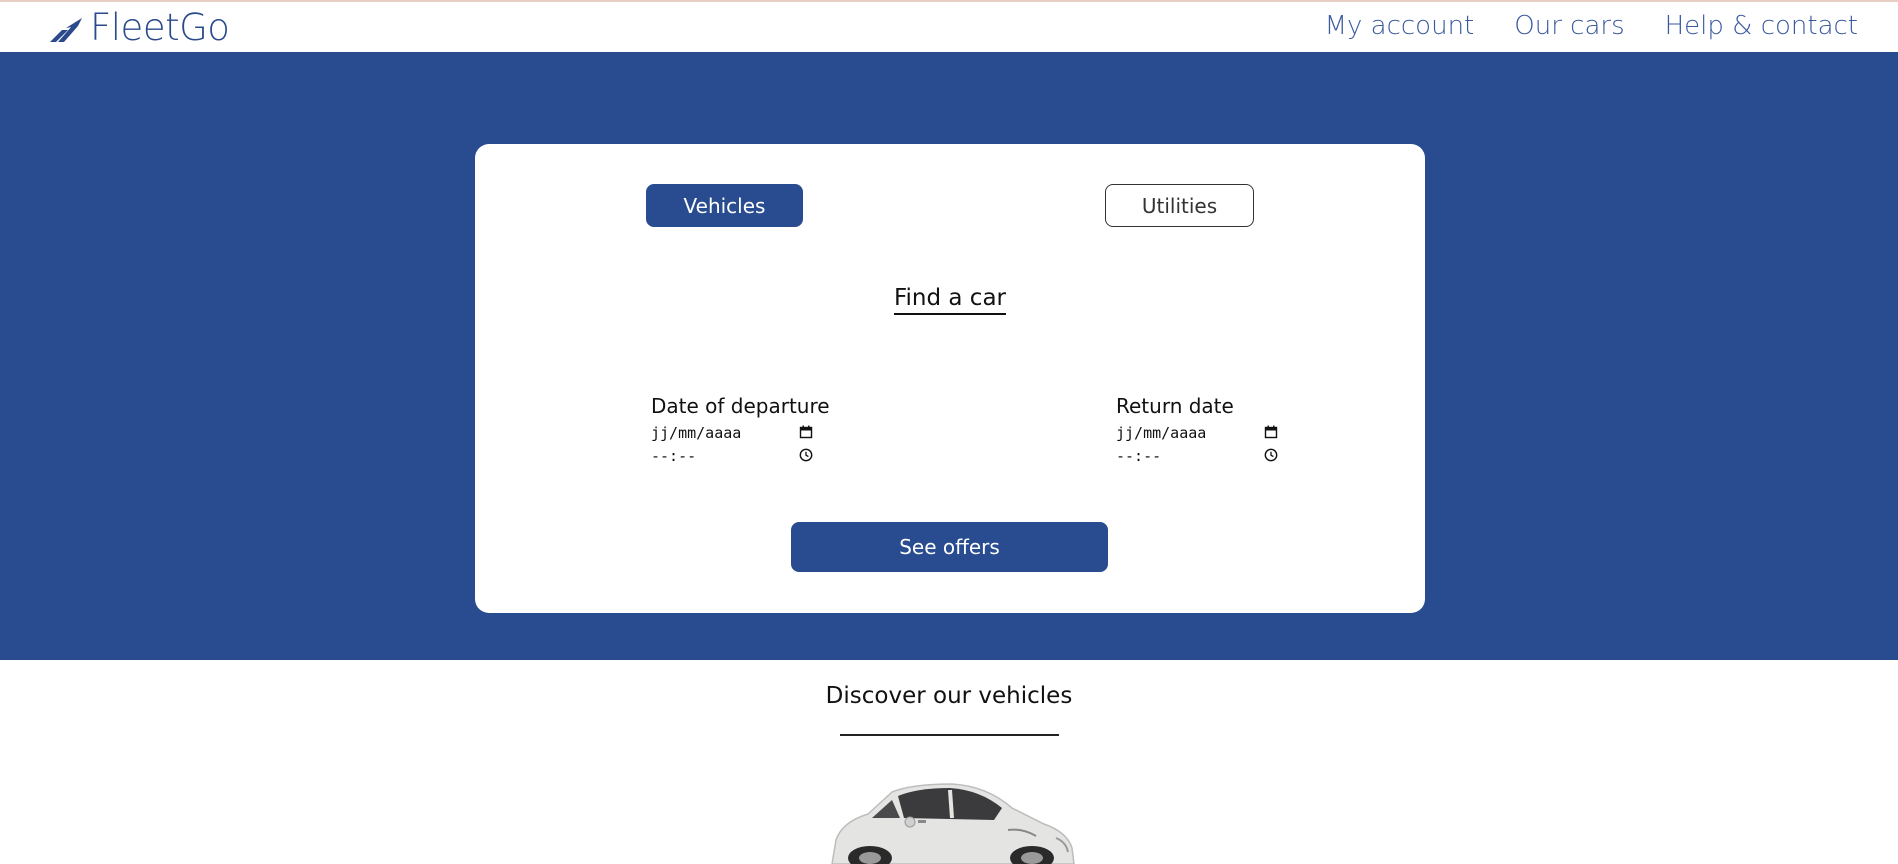 The image size is (1898, 864). I want to click on departure-label: Date of departure, so click(740, 406).